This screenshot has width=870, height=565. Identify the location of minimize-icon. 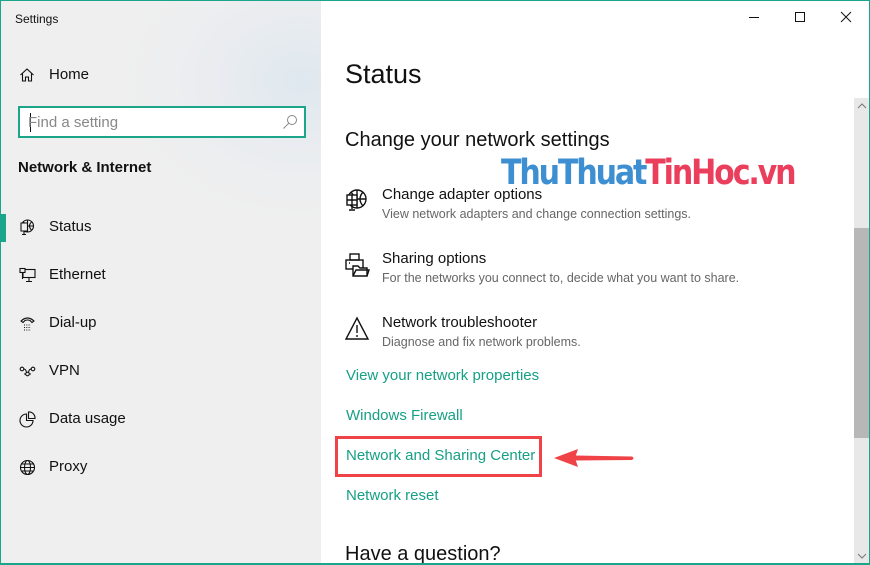
(754, 17).